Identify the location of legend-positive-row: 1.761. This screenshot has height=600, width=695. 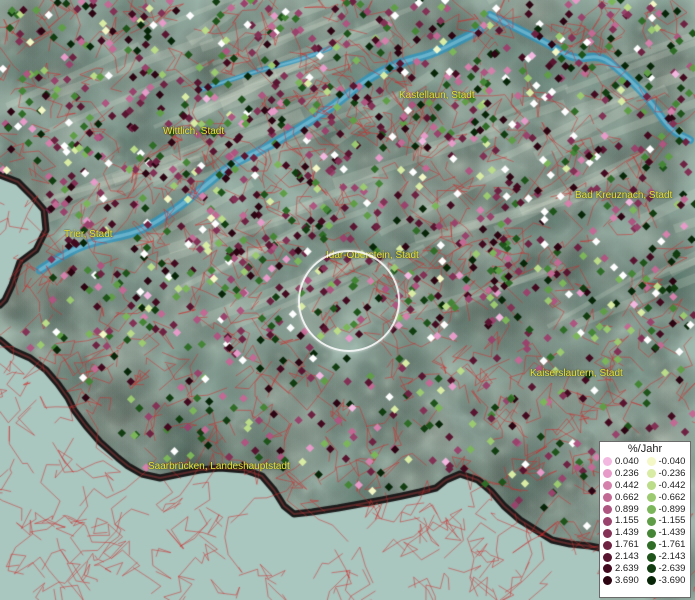
(625, 545).